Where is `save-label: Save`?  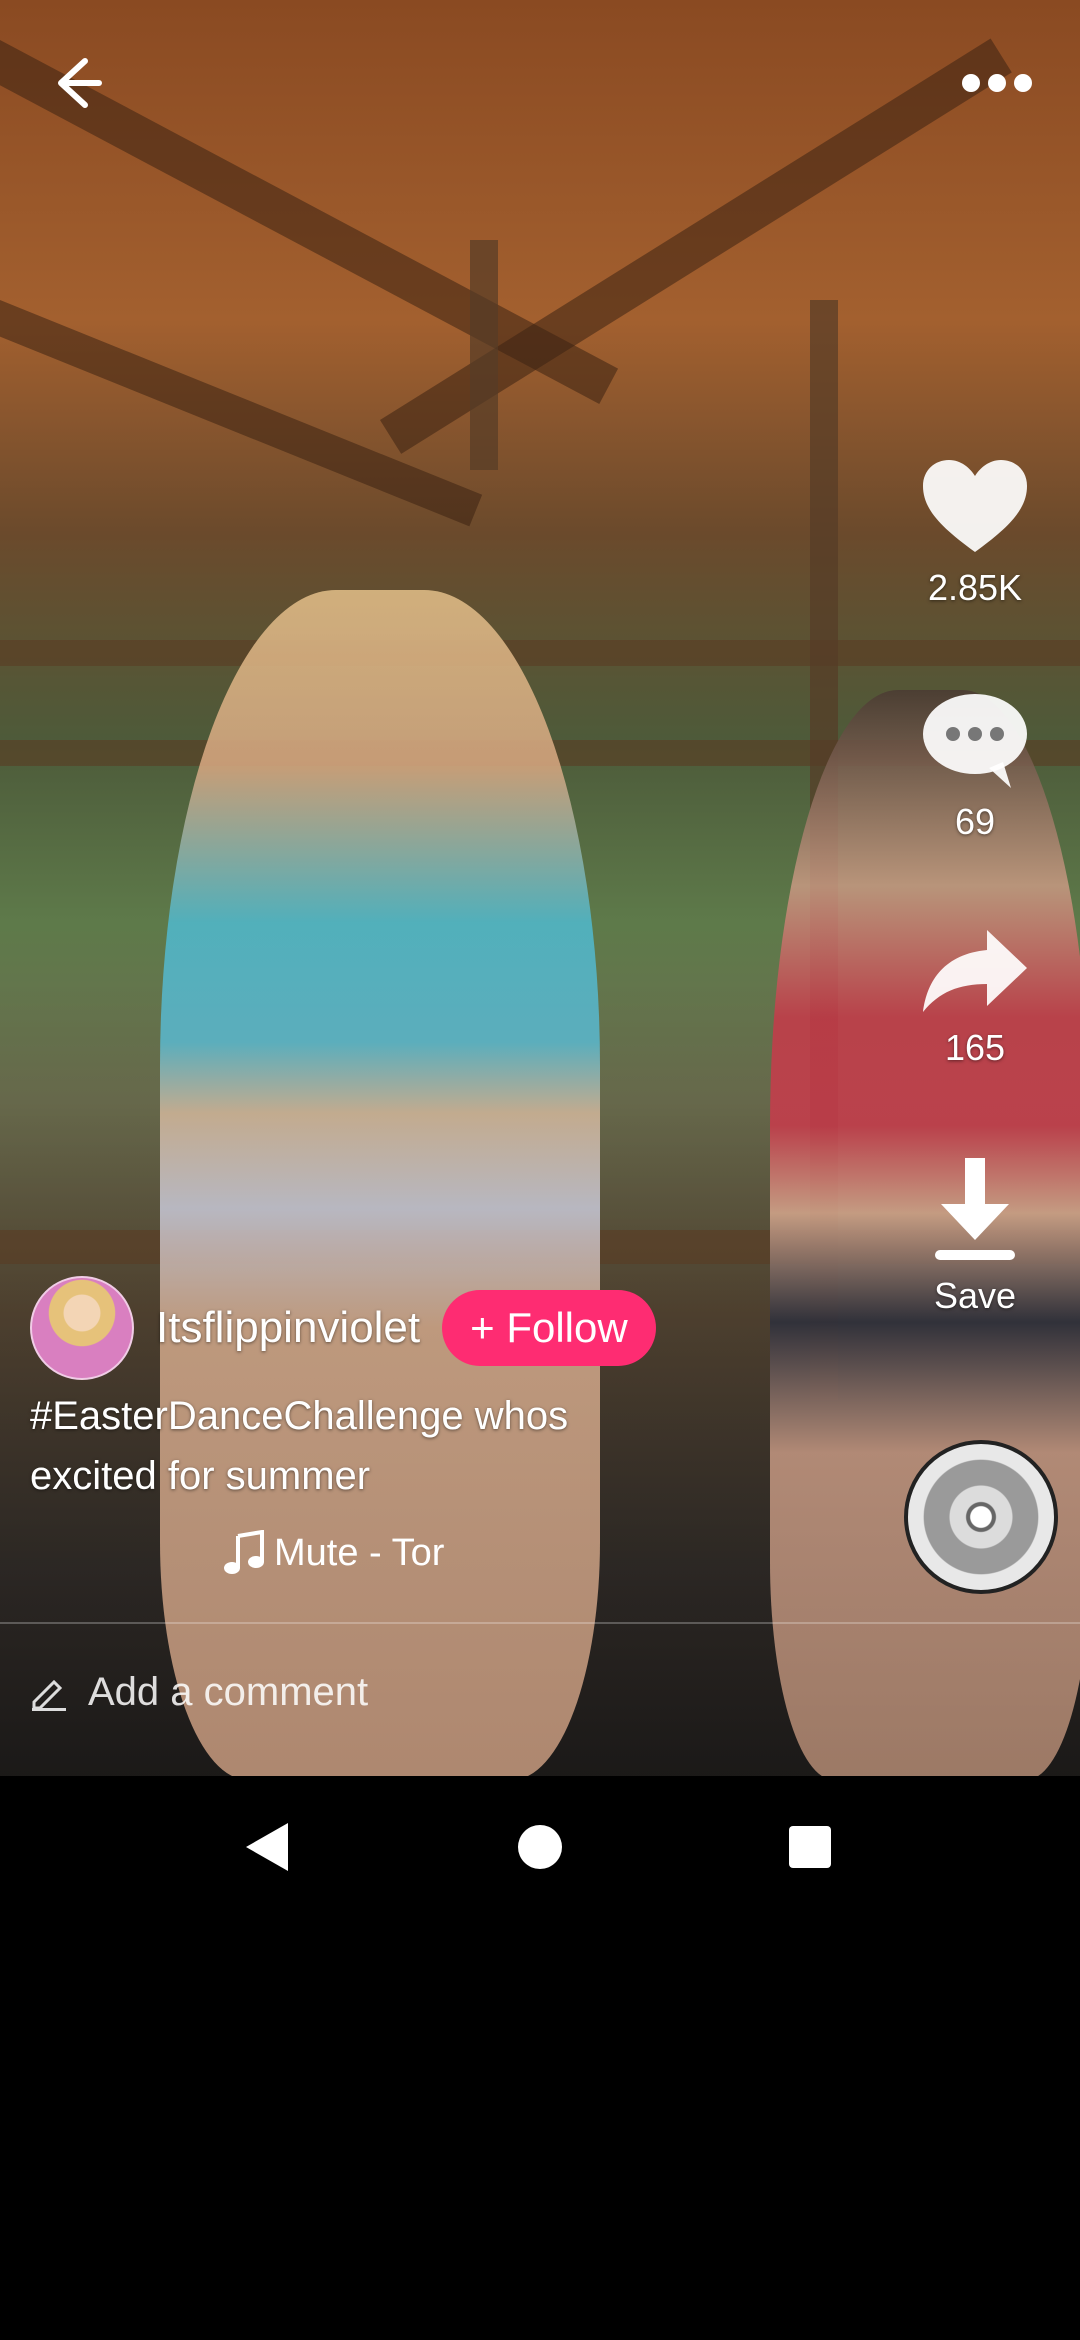 save-label: Save is located at coordinates (975, 1295).